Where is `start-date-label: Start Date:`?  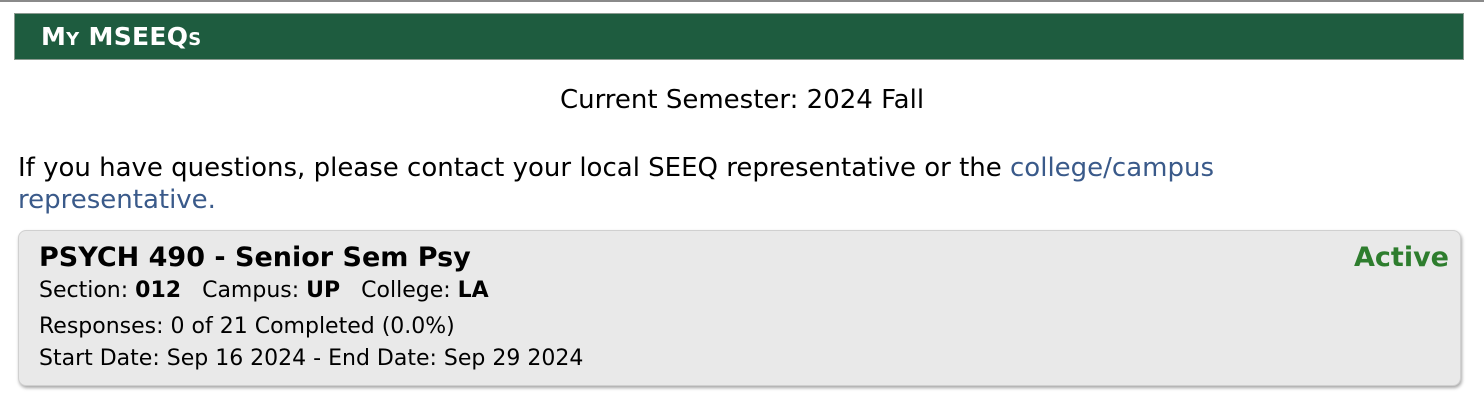 start-date-label: Start Date: is located at coordinates (99, 358).